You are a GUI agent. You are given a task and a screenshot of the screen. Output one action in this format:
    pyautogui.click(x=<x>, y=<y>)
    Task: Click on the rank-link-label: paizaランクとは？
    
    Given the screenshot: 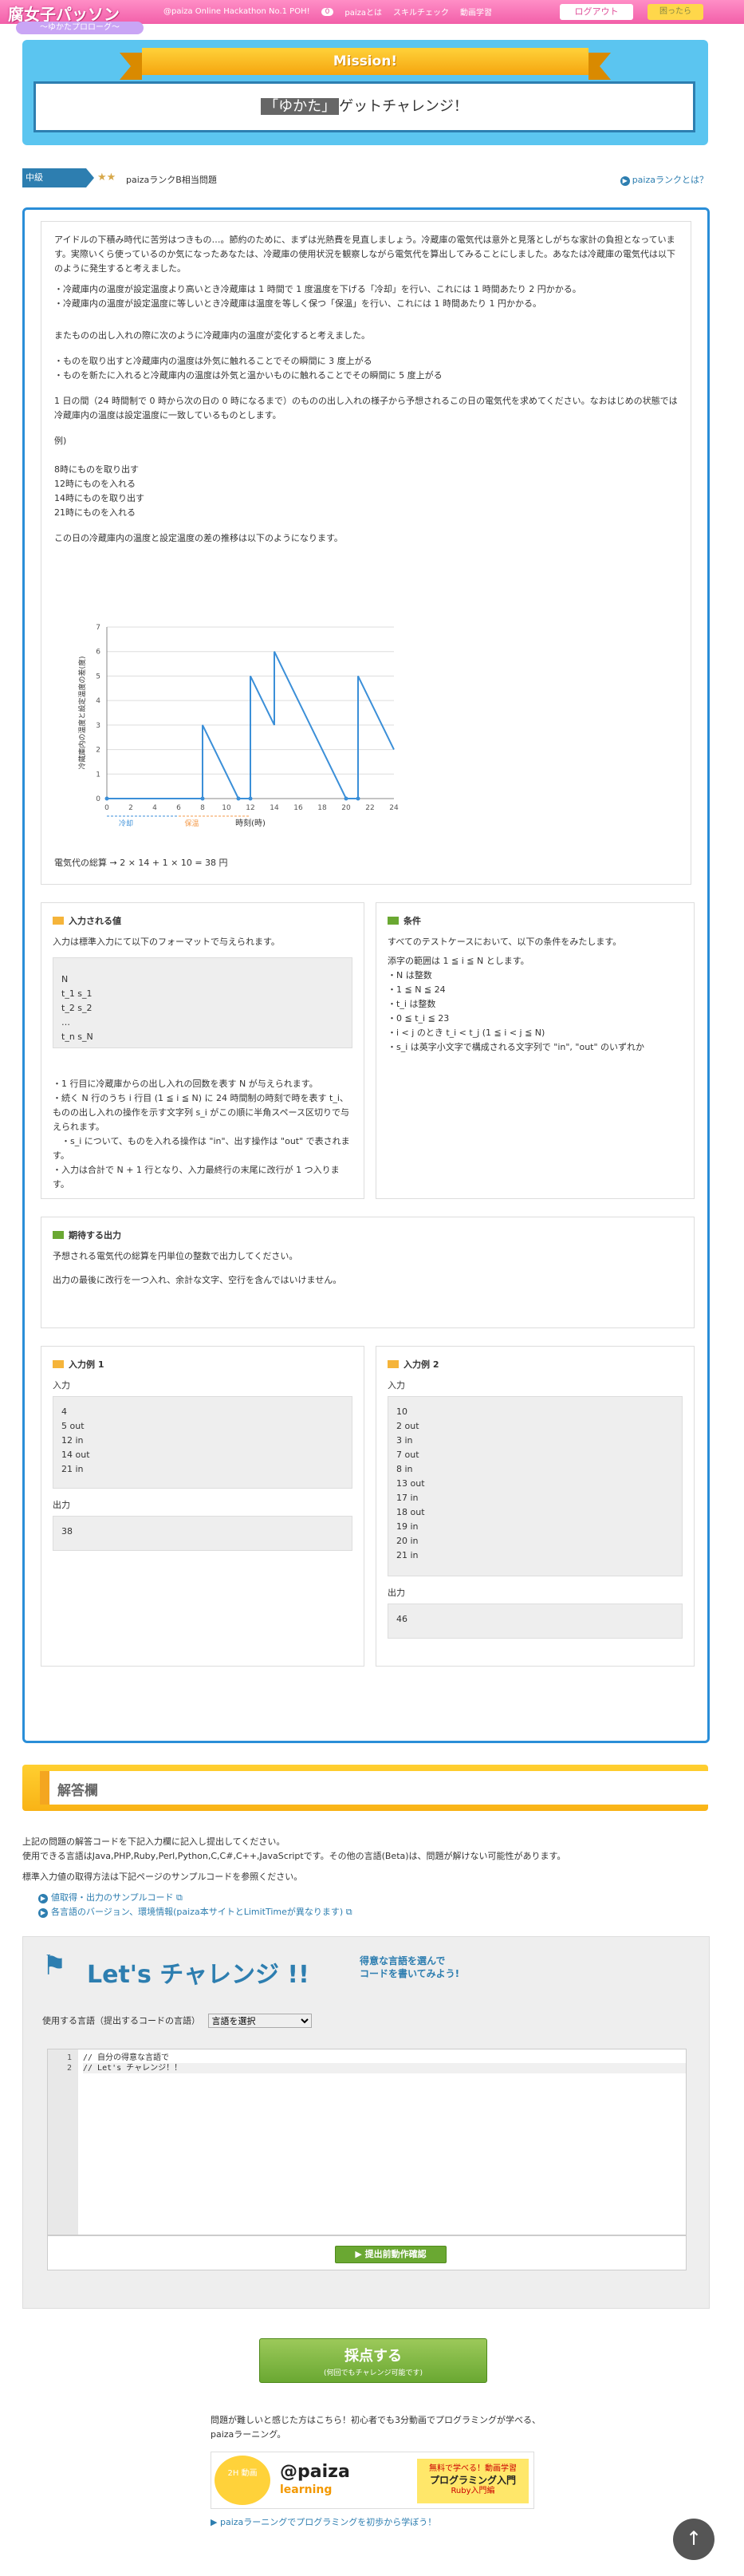 What is the action you would take?
    pyautogui.click(x=670, y=180)
    